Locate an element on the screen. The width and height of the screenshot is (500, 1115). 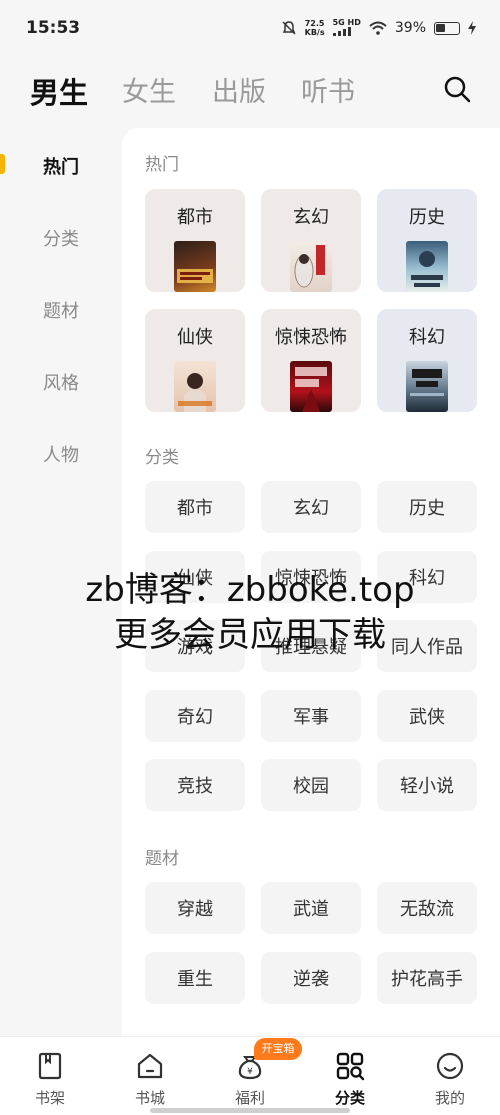
section-title-category: 分类 is located at coordinates (162, 458).